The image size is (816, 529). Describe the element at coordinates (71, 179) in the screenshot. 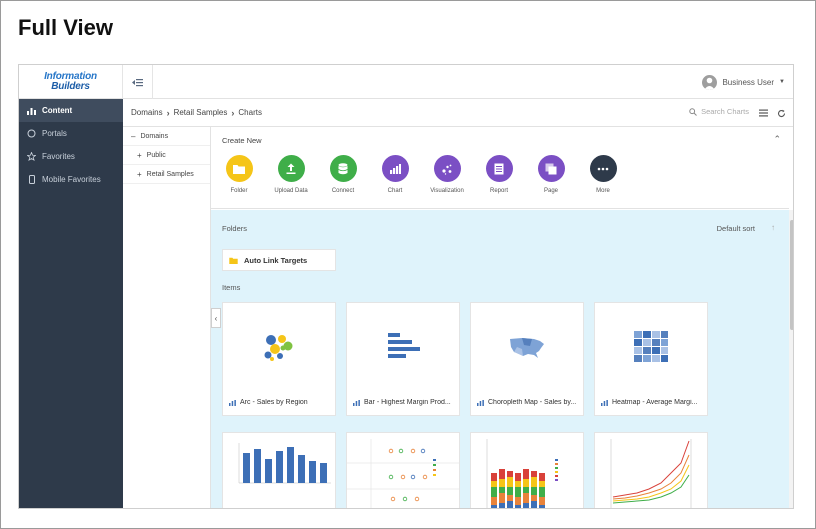

I see `sidebar-item-mobile-favorites: Mobile Favorites` at that location.